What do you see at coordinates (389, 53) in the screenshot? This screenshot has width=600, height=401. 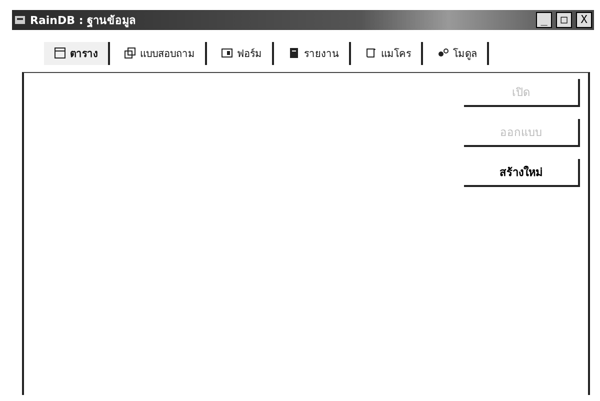 I see `tab: แมโคร` at bounding box center [389, 53].